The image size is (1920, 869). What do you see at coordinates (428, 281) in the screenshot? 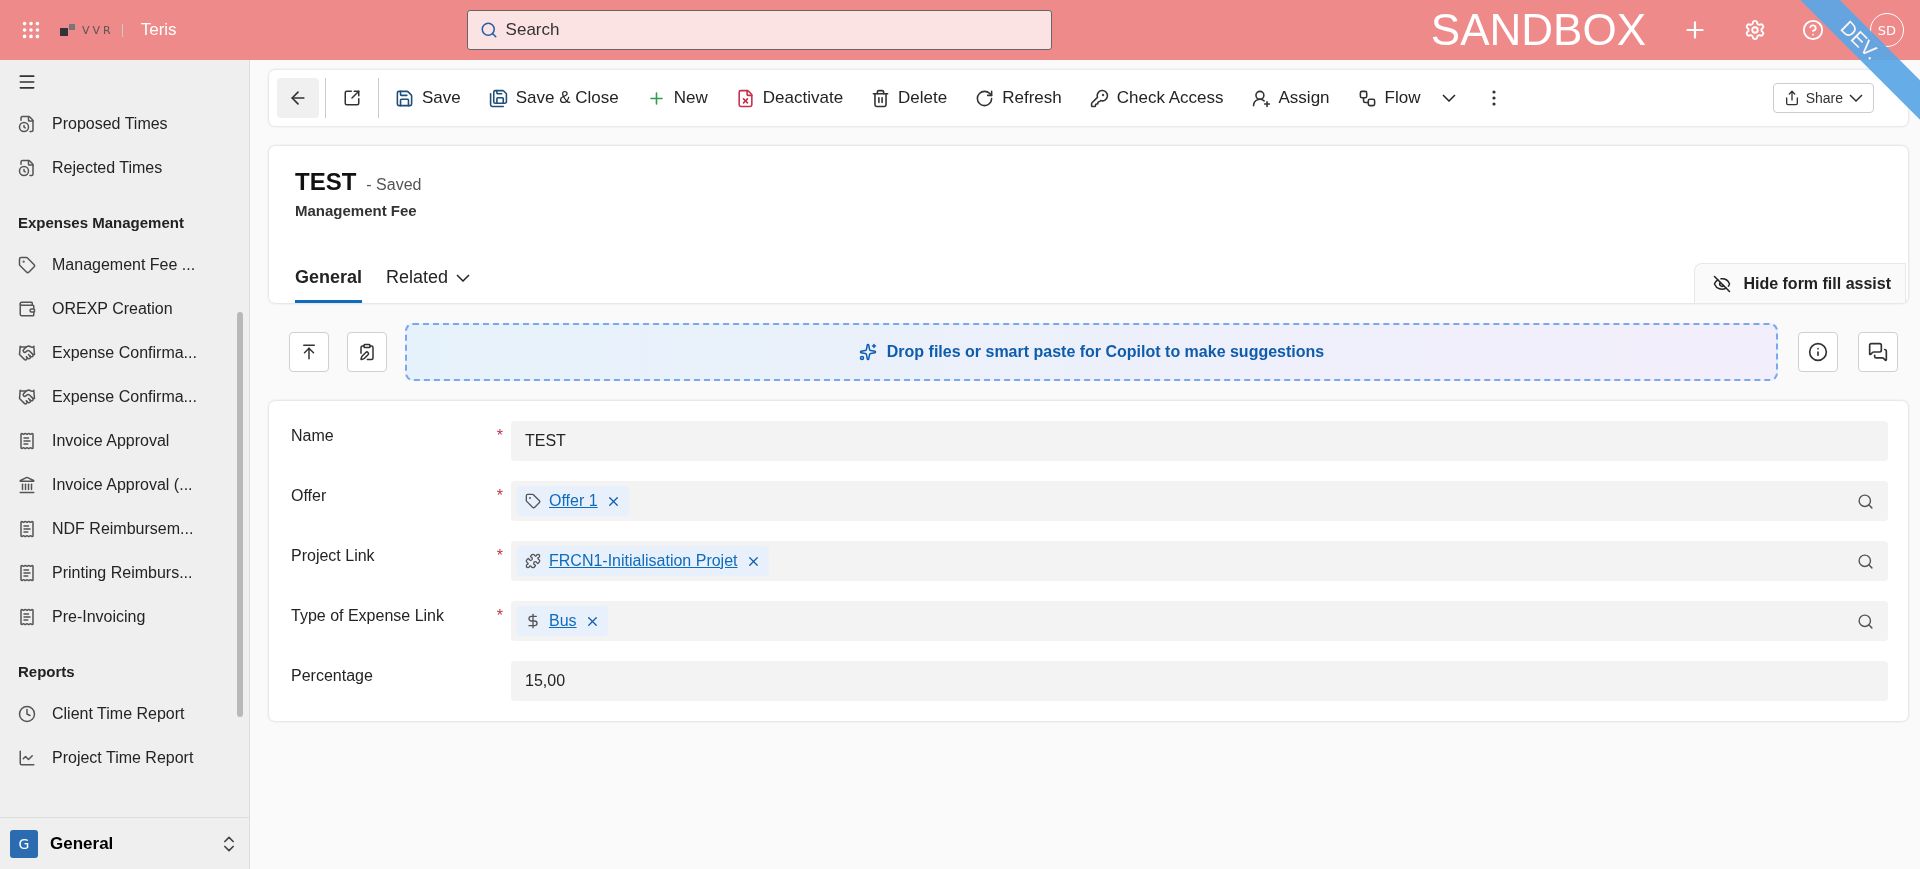
I see `tab: Related` at bounding box center [428, 281].